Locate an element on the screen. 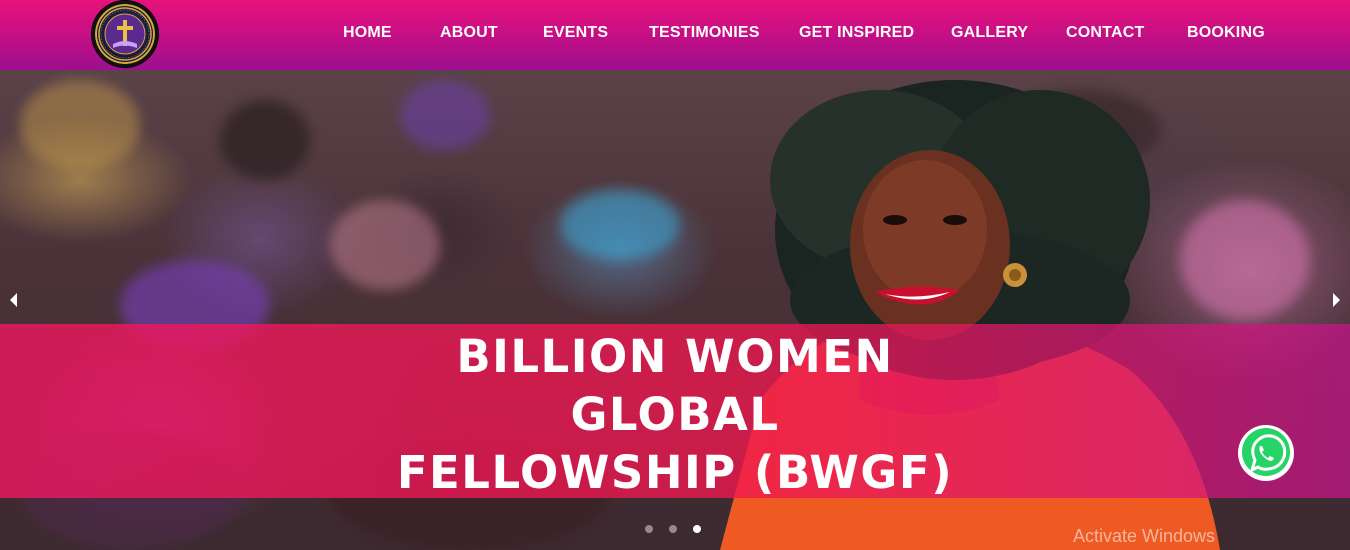 The image size is (1350, 550). slider-dots is located at coordinates (673, 529).